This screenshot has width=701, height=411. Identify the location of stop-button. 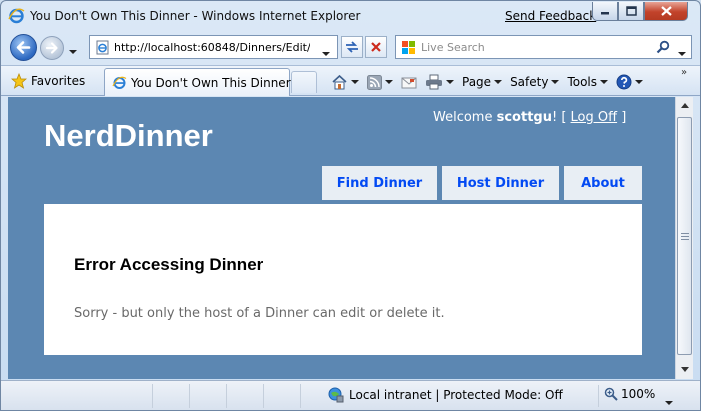
(376, 47).